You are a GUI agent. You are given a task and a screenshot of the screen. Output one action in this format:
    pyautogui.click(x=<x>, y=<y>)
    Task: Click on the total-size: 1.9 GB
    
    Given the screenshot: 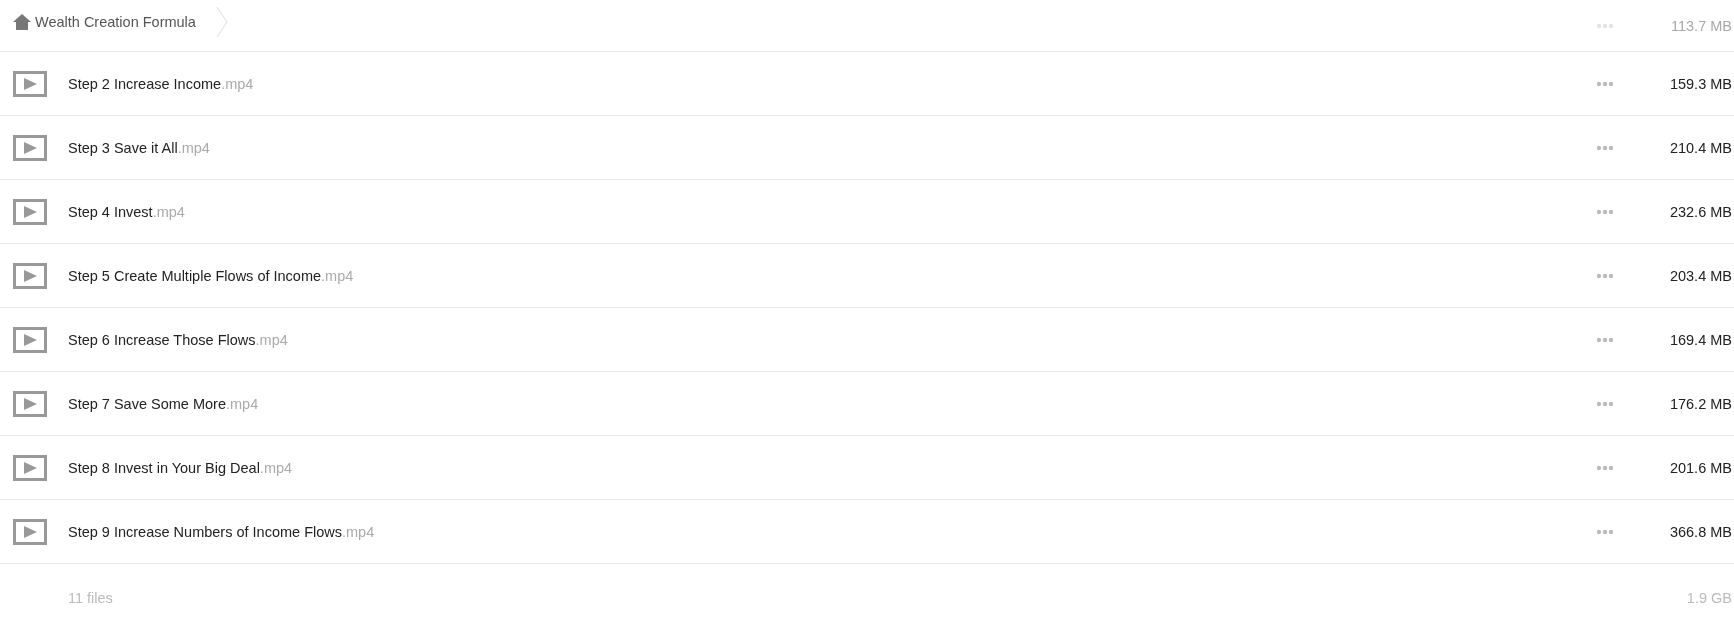 What is the action you would take?
    pyautogui.click(x=1709, y=598)
    